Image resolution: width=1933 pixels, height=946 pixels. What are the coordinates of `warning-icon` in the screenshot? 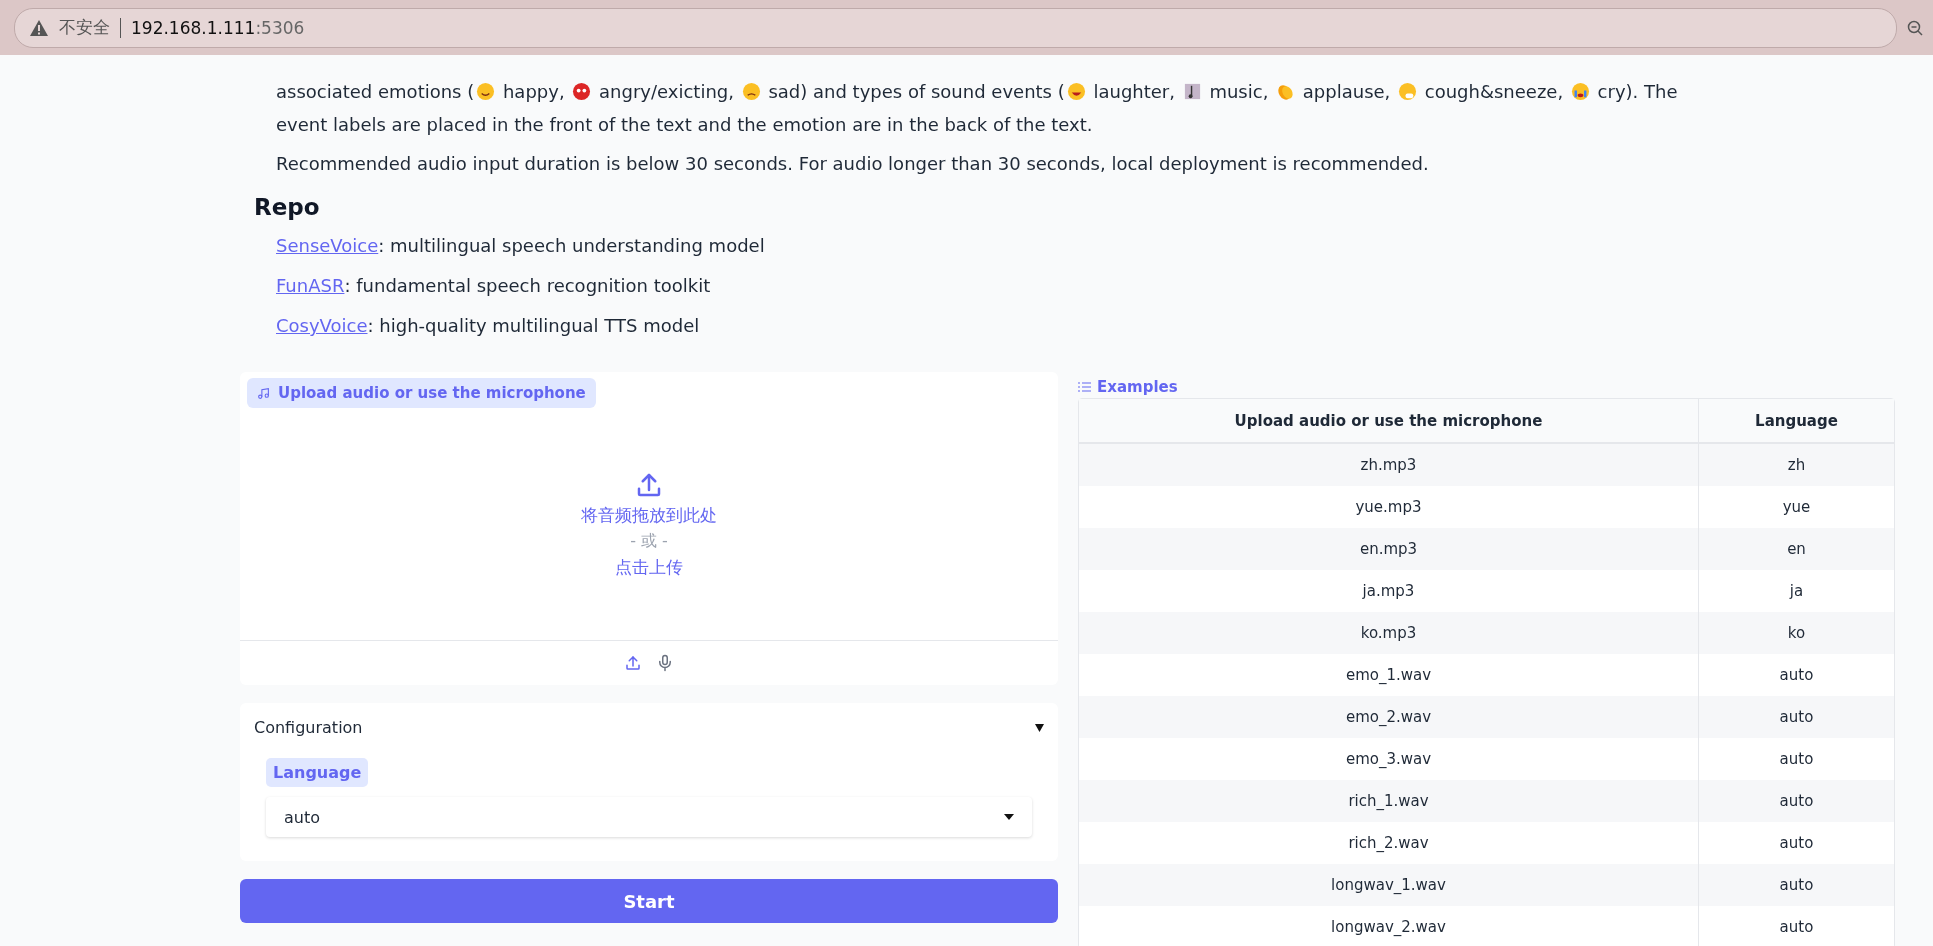 It's located at (39, 27).